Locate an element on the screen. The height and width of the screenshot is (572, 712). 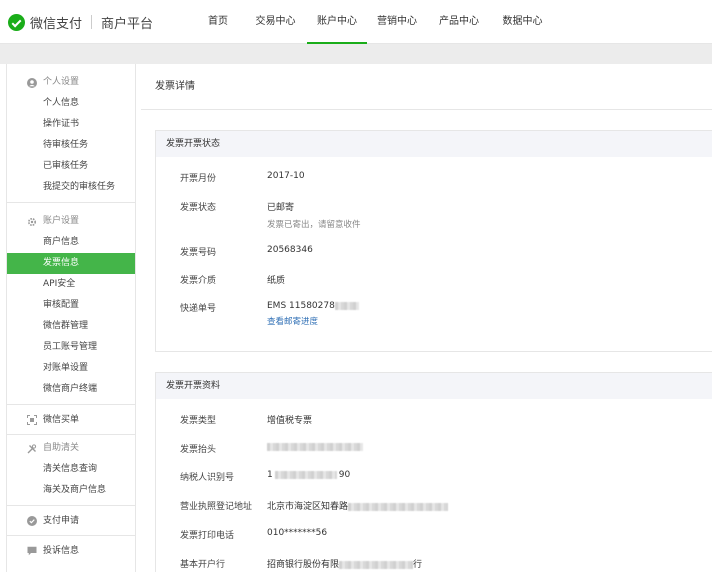
field-invoice-header: 发票抬头 is located at coordinates (434, 448).